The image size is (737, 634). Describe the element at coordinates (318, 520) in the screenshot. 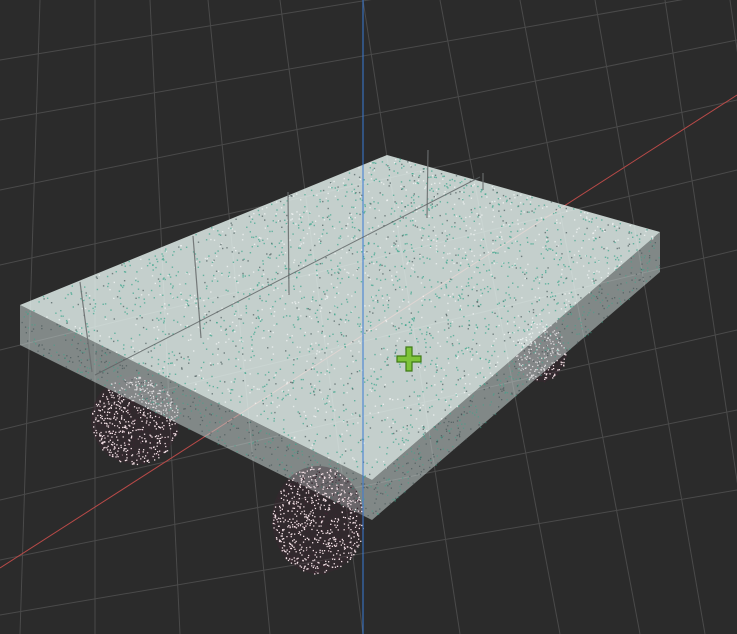

I see `wheels-front` at that location.